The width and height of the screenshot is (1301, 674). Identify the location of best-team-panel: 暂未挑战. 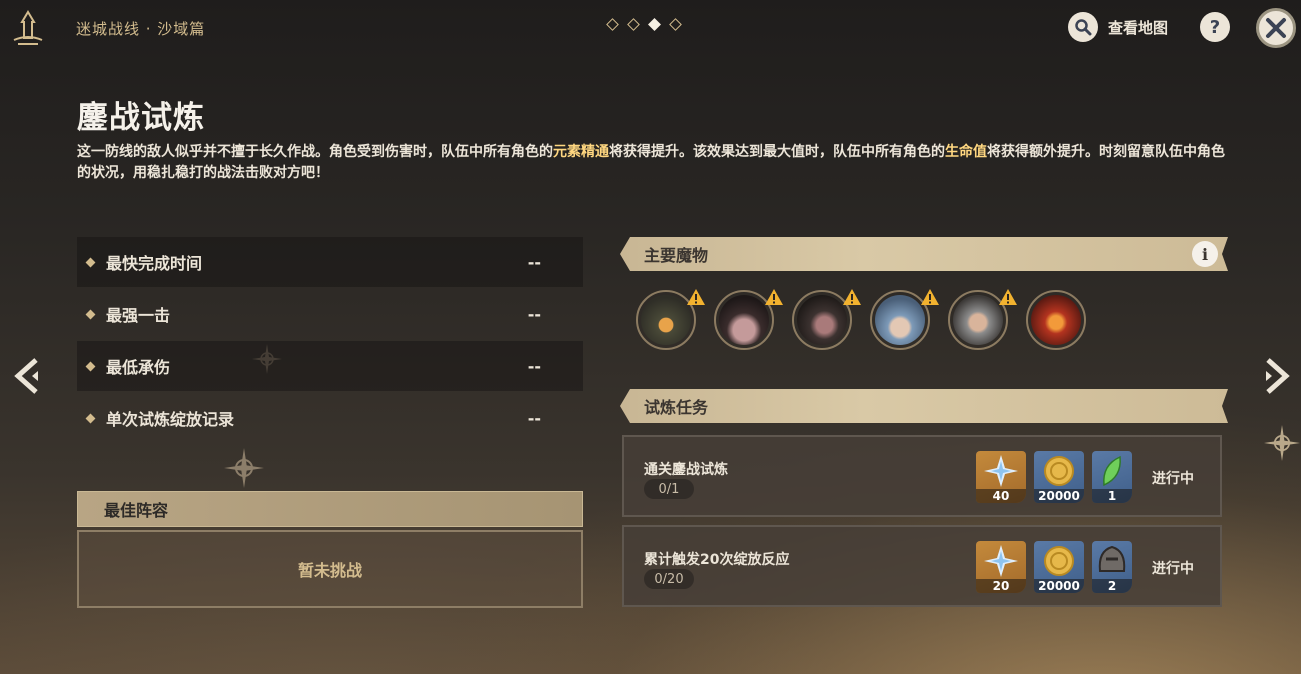
(330, 569).